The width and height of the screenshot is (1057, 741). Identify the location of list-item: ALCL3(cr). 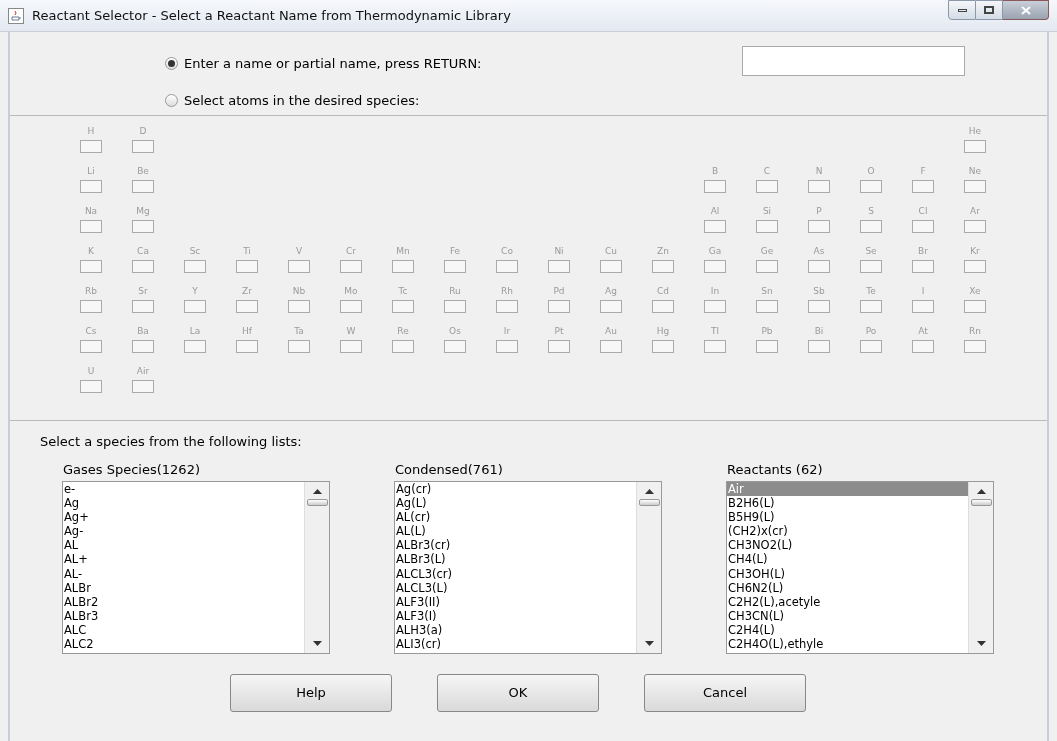
(515, 573).